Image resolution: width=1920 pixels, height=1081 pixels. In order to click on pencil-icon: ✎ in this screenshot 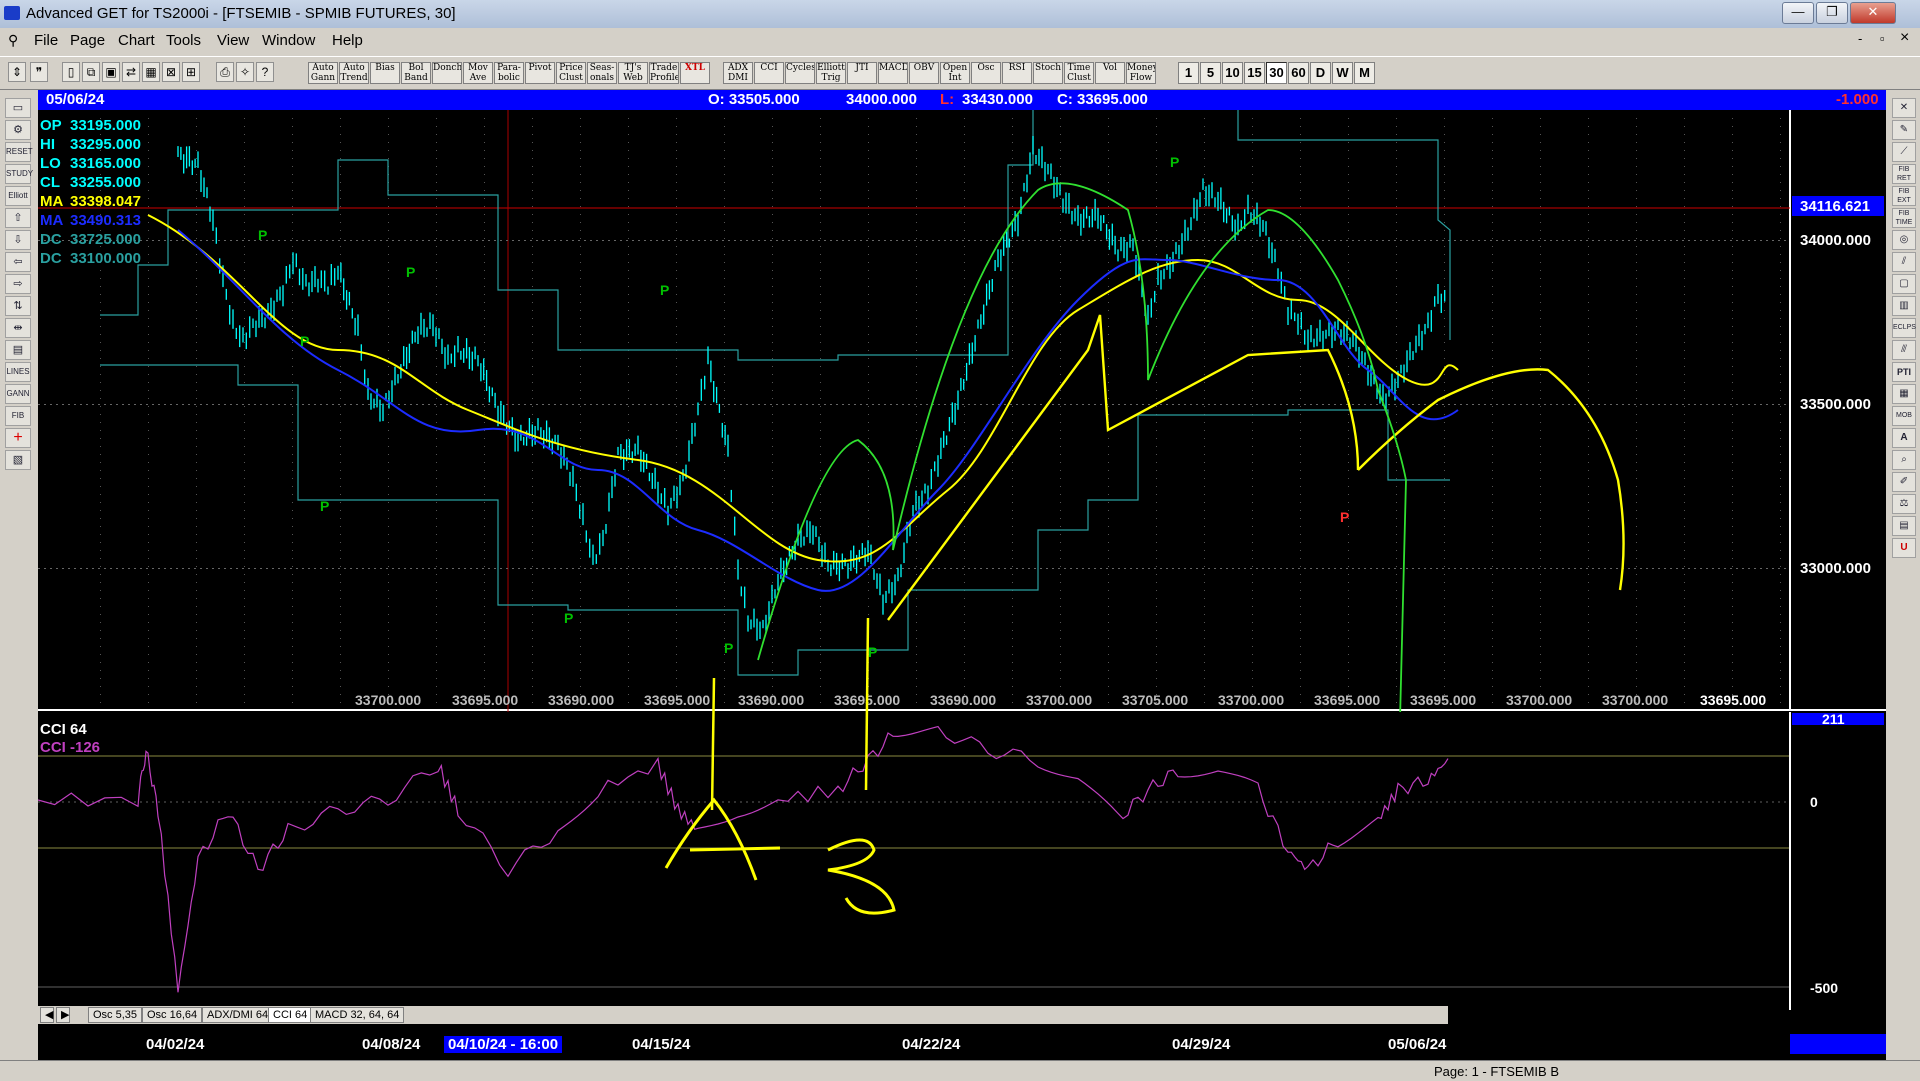, I will do `click(1904, 130)`.